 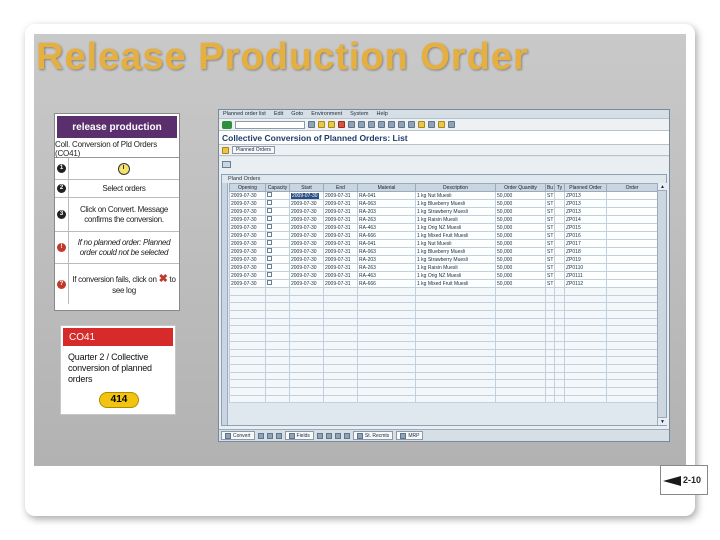 I want to click on menu-help: Help, so click(x=381, y=114).